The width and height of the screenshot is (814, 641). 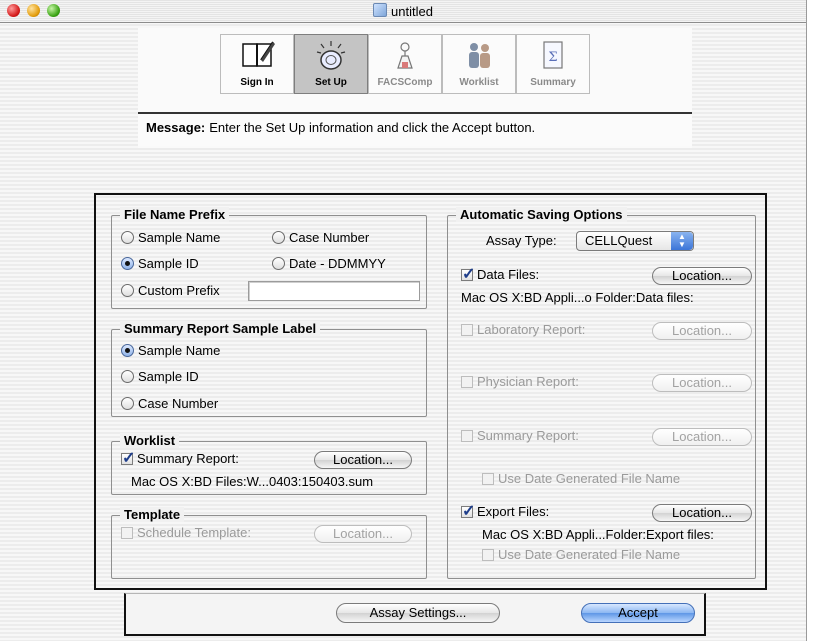 I want to click on document-icon, so click(x=380, y=10).